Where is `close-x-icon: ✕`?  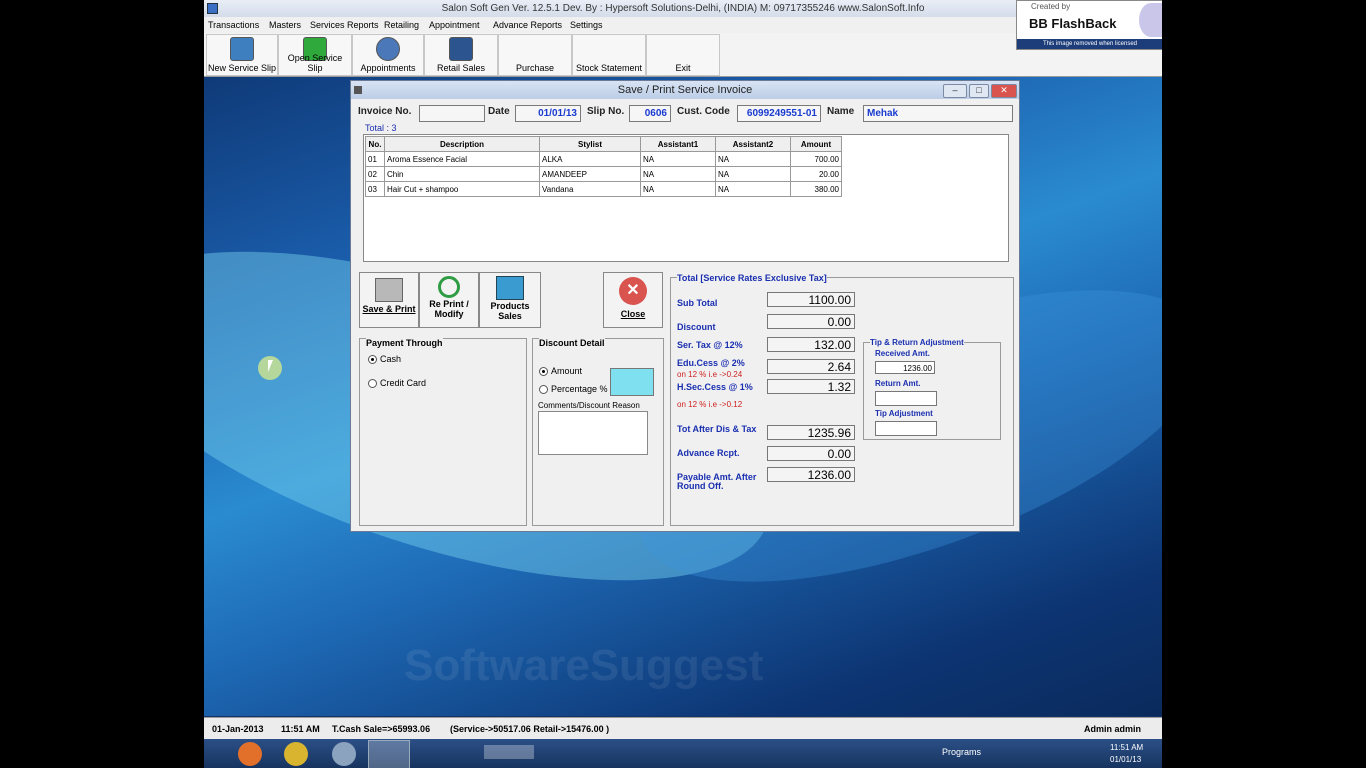 close-x-icon: ✕ is located at coordinates (633, 291).